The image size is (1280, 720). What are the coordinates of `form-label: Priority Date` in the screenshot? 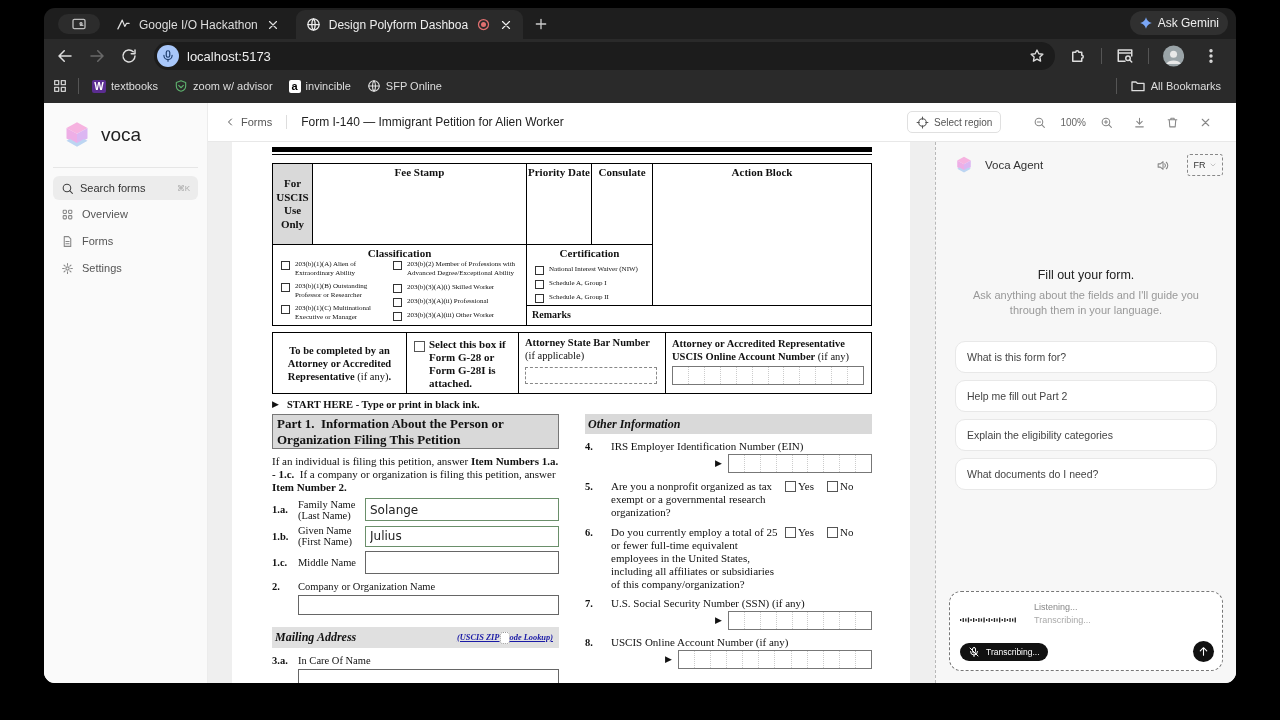 It's located at (559, 171).